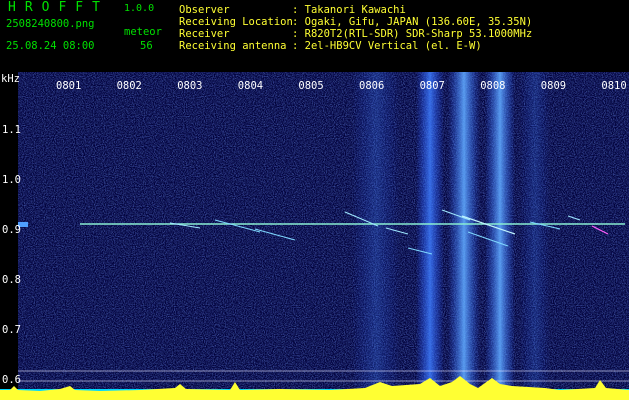 The height and width of the screenshot is (400, 629). What do you see at coordinates (493, 86) in the screenshot?
I see `time-tick-label: 0808` at bounding box center [493, 86].